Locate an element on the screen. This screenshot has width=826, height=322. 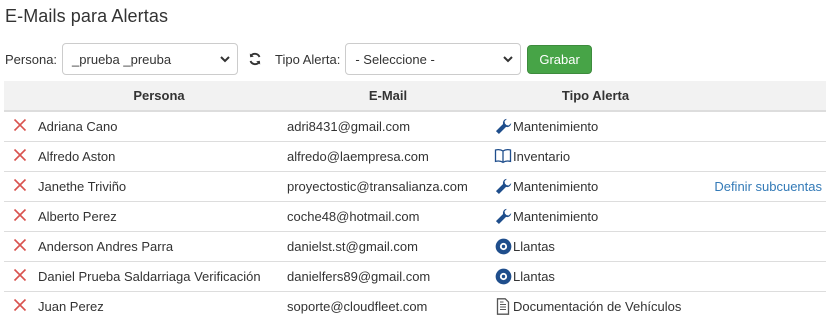
persona-cell: Alfredo Aston is located at coordinates (159, 155).